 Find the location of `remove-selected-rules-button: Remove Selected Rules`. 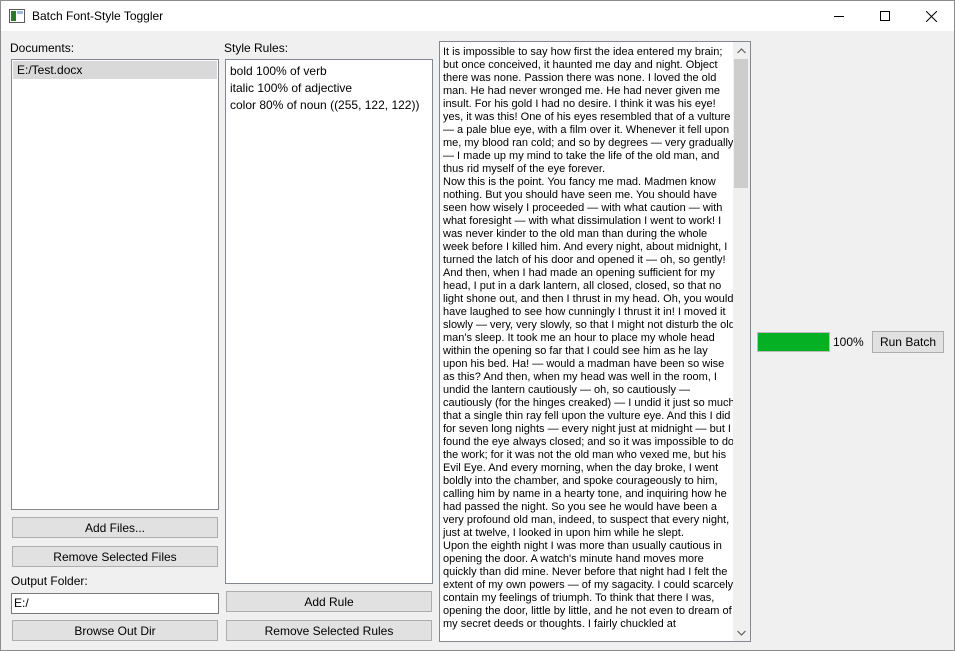

remove-selected-rules-button: Remove Selected Rules is located at coordinates (329, 630).